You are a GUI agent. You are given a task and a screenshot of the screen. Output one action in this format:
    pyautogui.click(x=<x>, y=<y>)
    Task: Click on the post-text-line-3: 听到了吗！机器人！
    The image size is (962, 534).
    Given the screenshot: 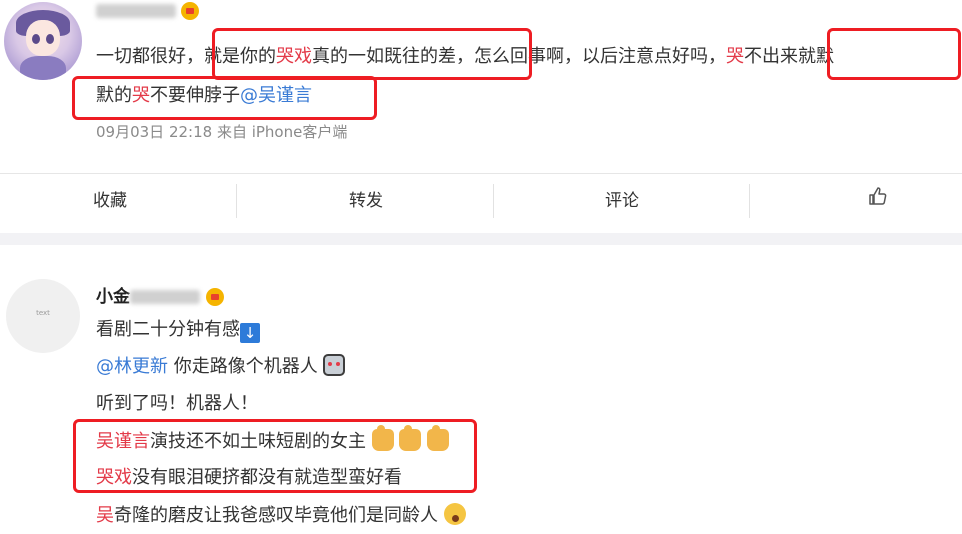 What is the action you would take?
    pyautogui.click(x=177, y=403)
    